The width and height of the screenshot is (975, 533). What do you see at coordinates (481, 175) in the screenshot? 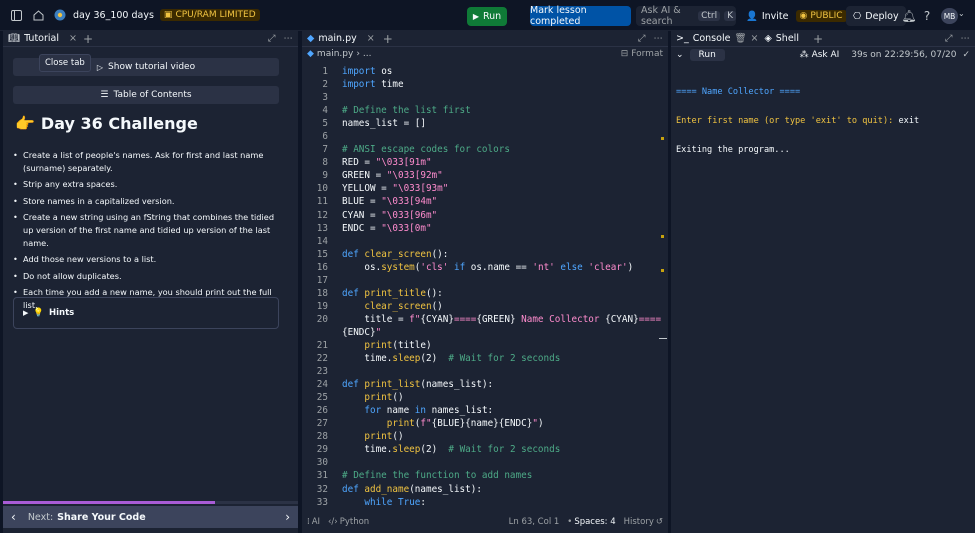
I see `code-line: 9 GREEN = "\033[92m"` at bounding box center [481, 175].